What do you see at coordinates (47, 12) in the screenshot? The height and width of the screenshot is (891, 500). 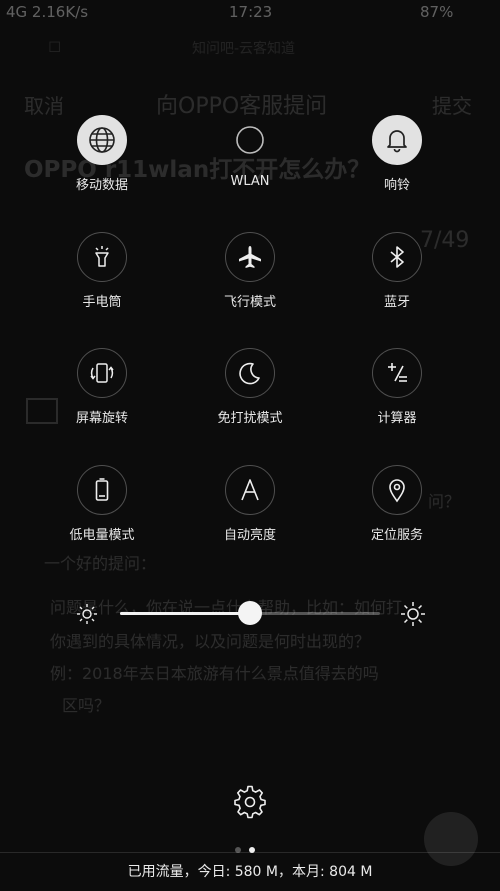 I see `network-speed: 4G 2.16K/s` at bounding box center [47, 12].